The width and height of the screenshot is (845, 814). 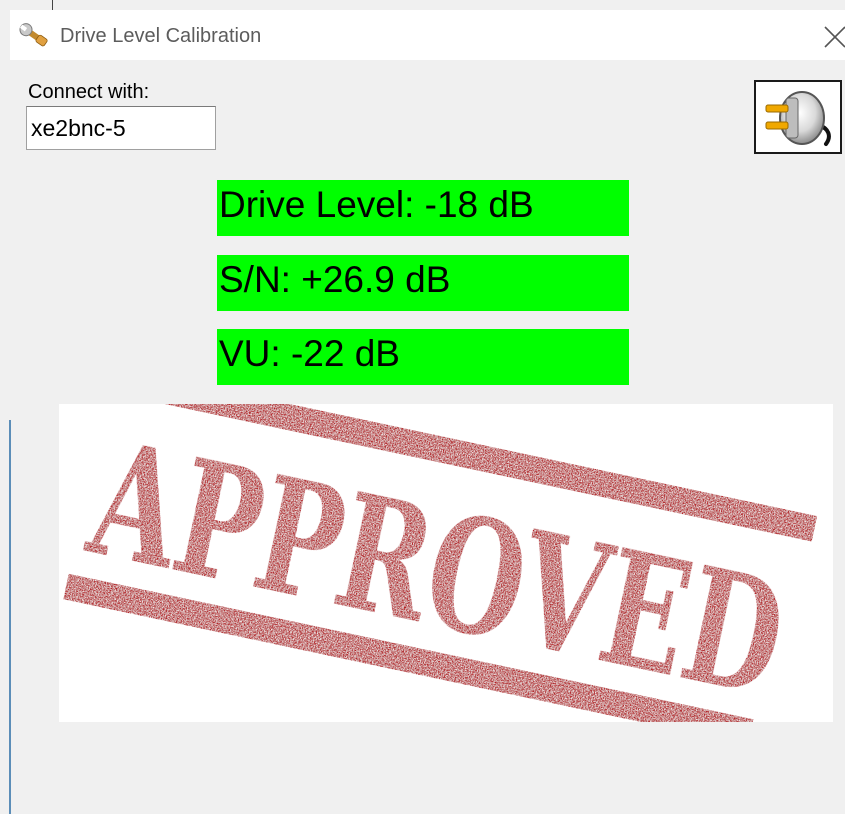 What do you see at coordinates (832, 33) in the screenshot?
I see `close-icon` at bounding box center [832, 33].